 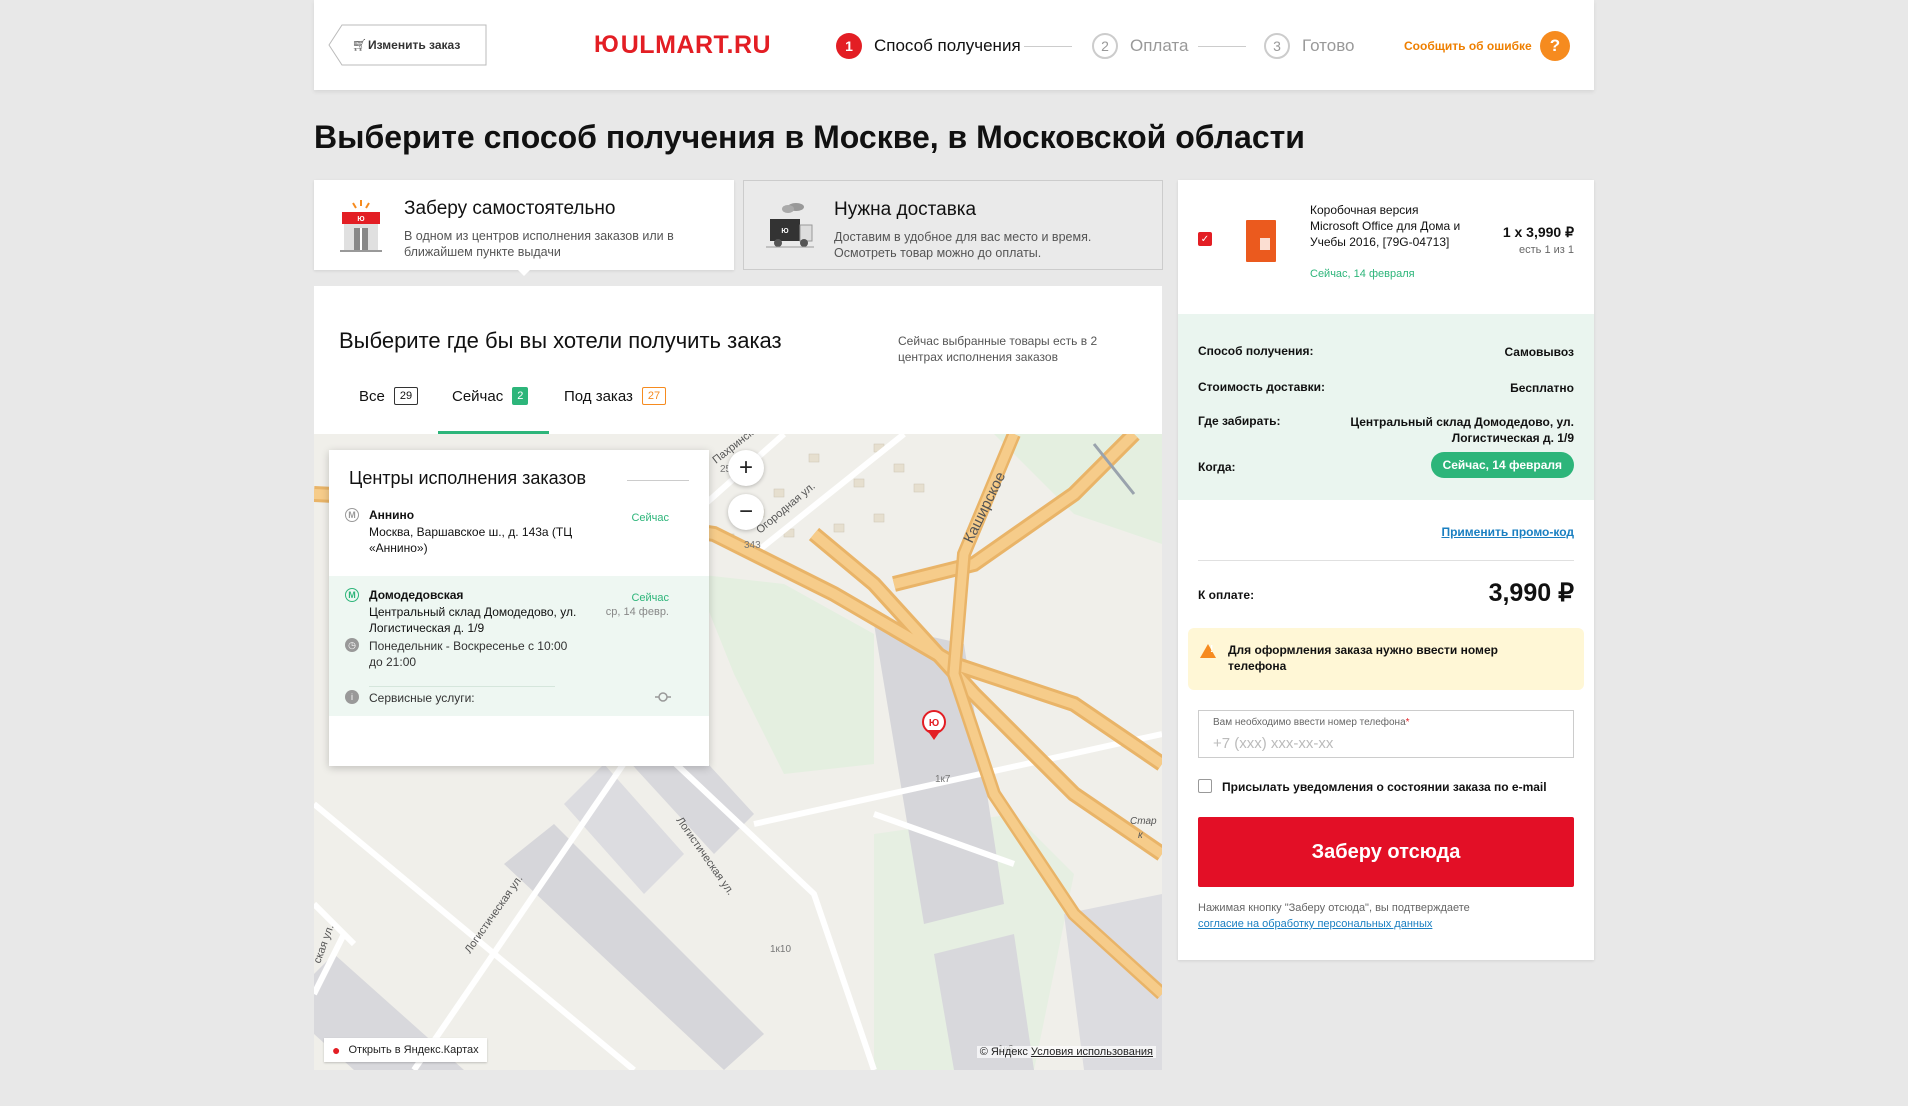 I want to click on step-payment: 2 Оплата, so click(x=1140, y=46).